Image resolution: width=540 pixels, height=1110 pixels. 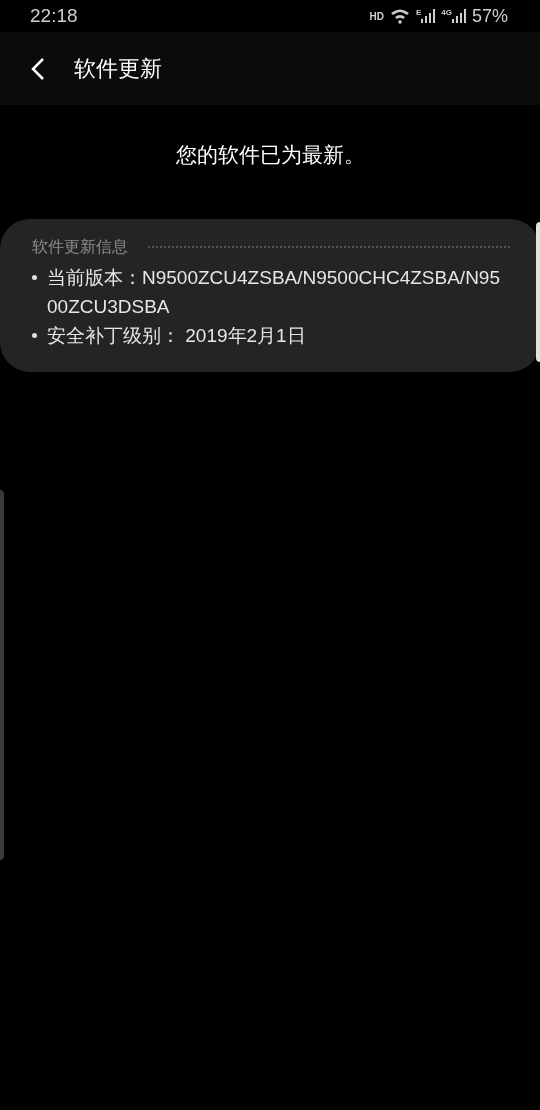 What do you see at coordinates (376, 16) in the screenshot?
I see `hd-label: HD` at bounding box center [376, 16].